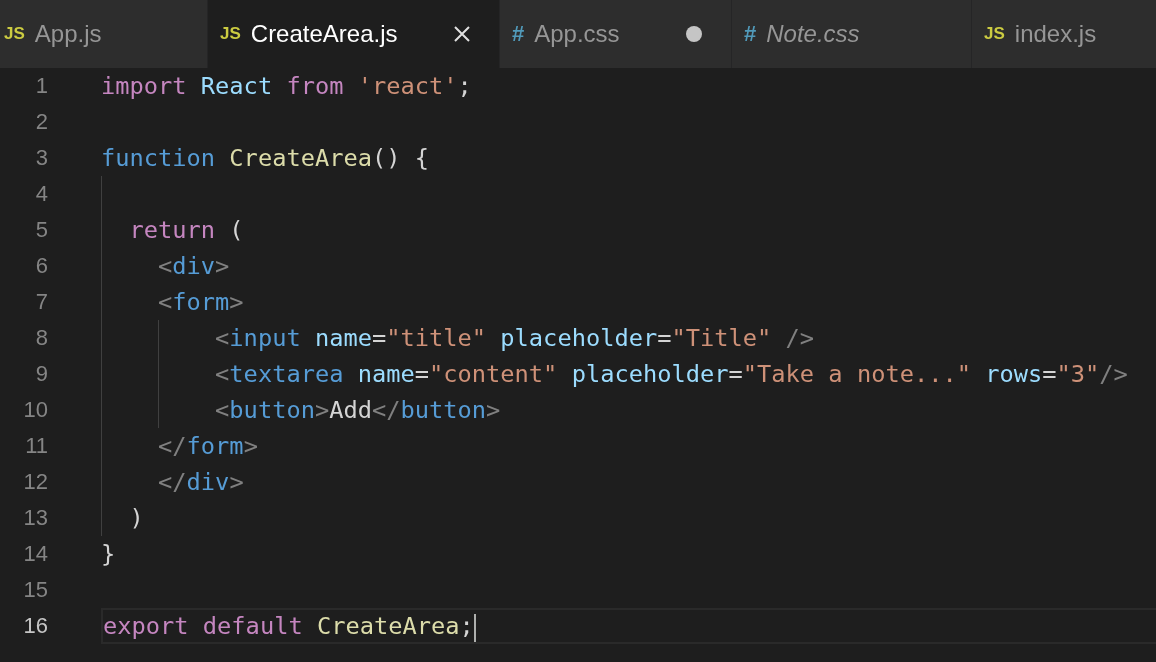 This screenshot has height=662, width=1156. What do you see at coordinates (357, 410) in the screenshot?
I see `code-line: <button>Add</button>` at bounding box center [357, 410].